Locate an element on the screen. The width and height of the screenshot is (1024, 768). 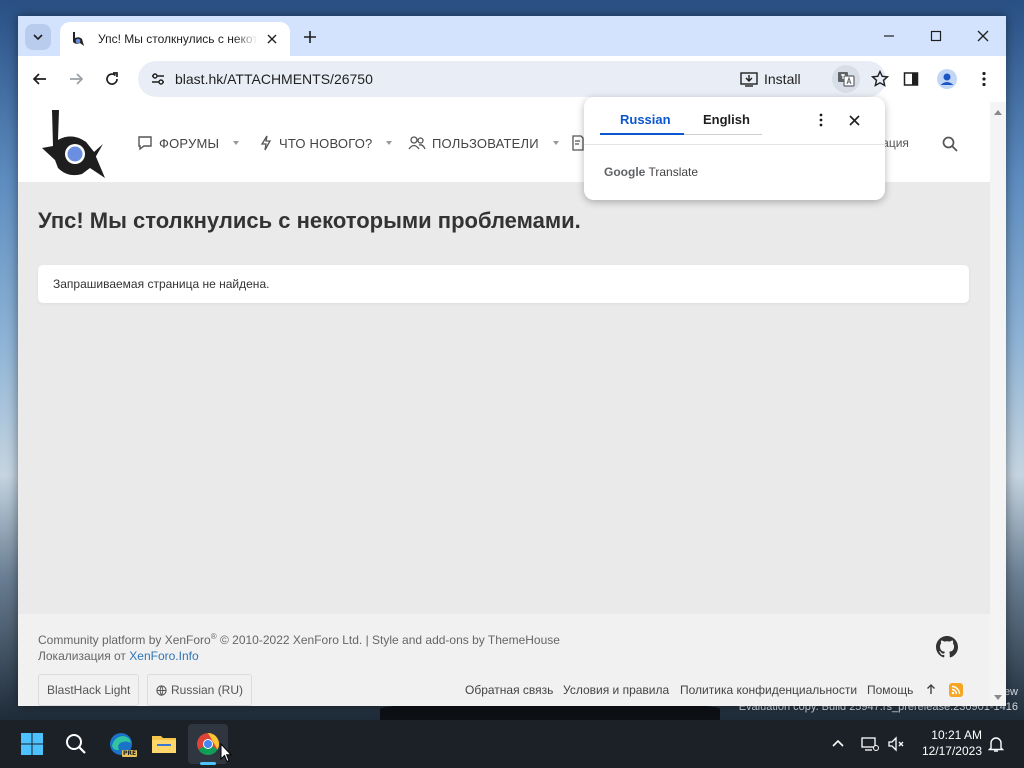
translate-close-button is located at coordinates (854, 120).